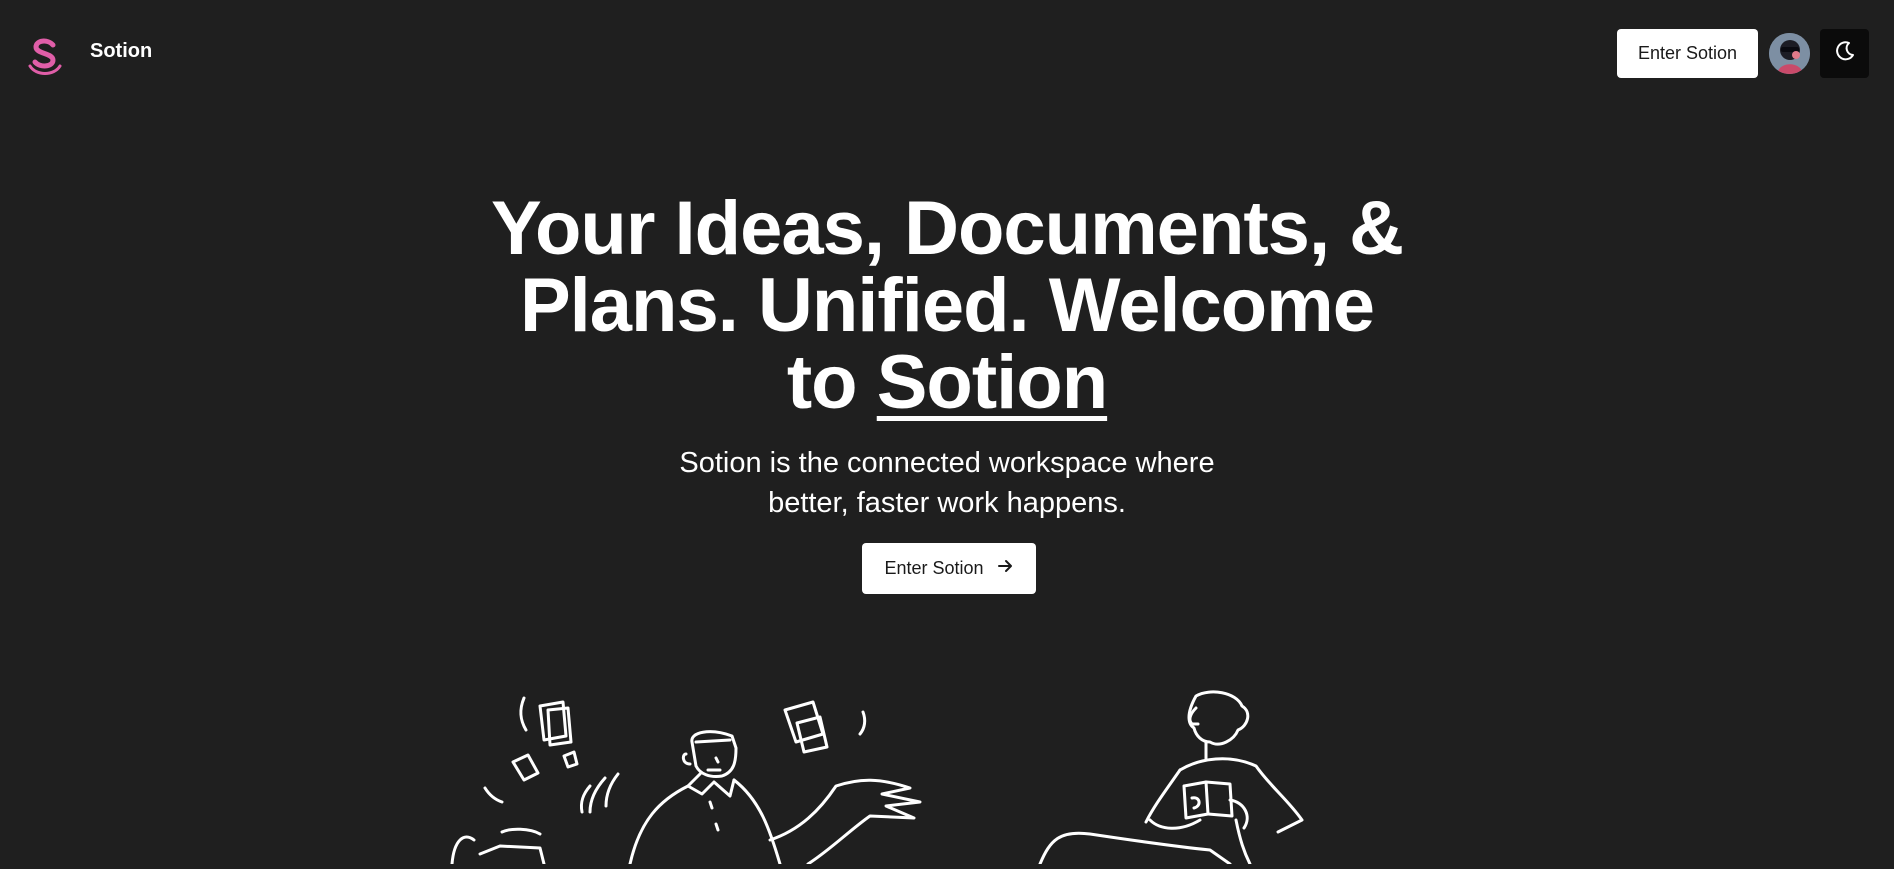 The image size is (1894, 869). Describe the element at coordinates (992, 382) in the screenshot. I see `hero-title-accent: Sotion` at that location.